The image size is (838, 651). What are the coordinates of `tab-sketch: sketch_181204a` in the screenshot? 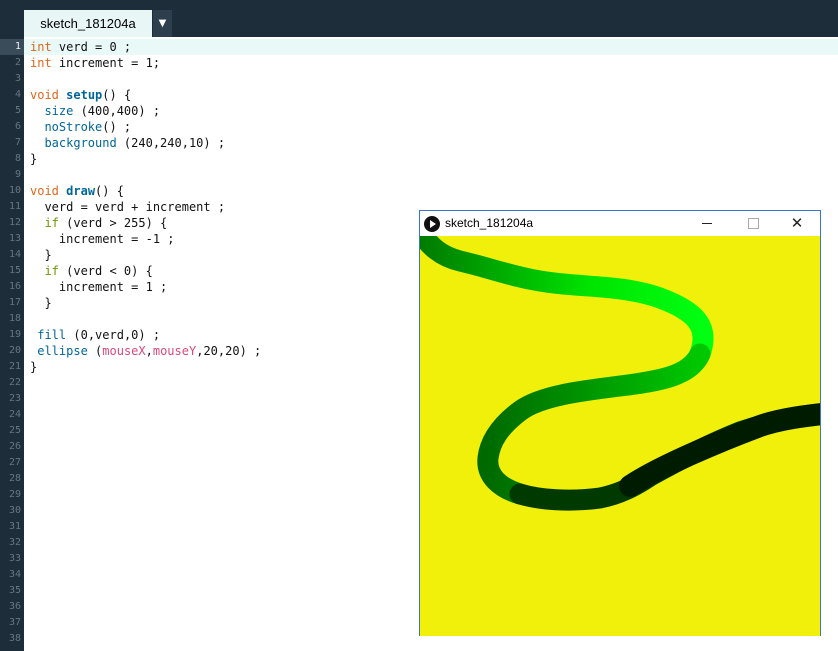 It's located at (88, 23).